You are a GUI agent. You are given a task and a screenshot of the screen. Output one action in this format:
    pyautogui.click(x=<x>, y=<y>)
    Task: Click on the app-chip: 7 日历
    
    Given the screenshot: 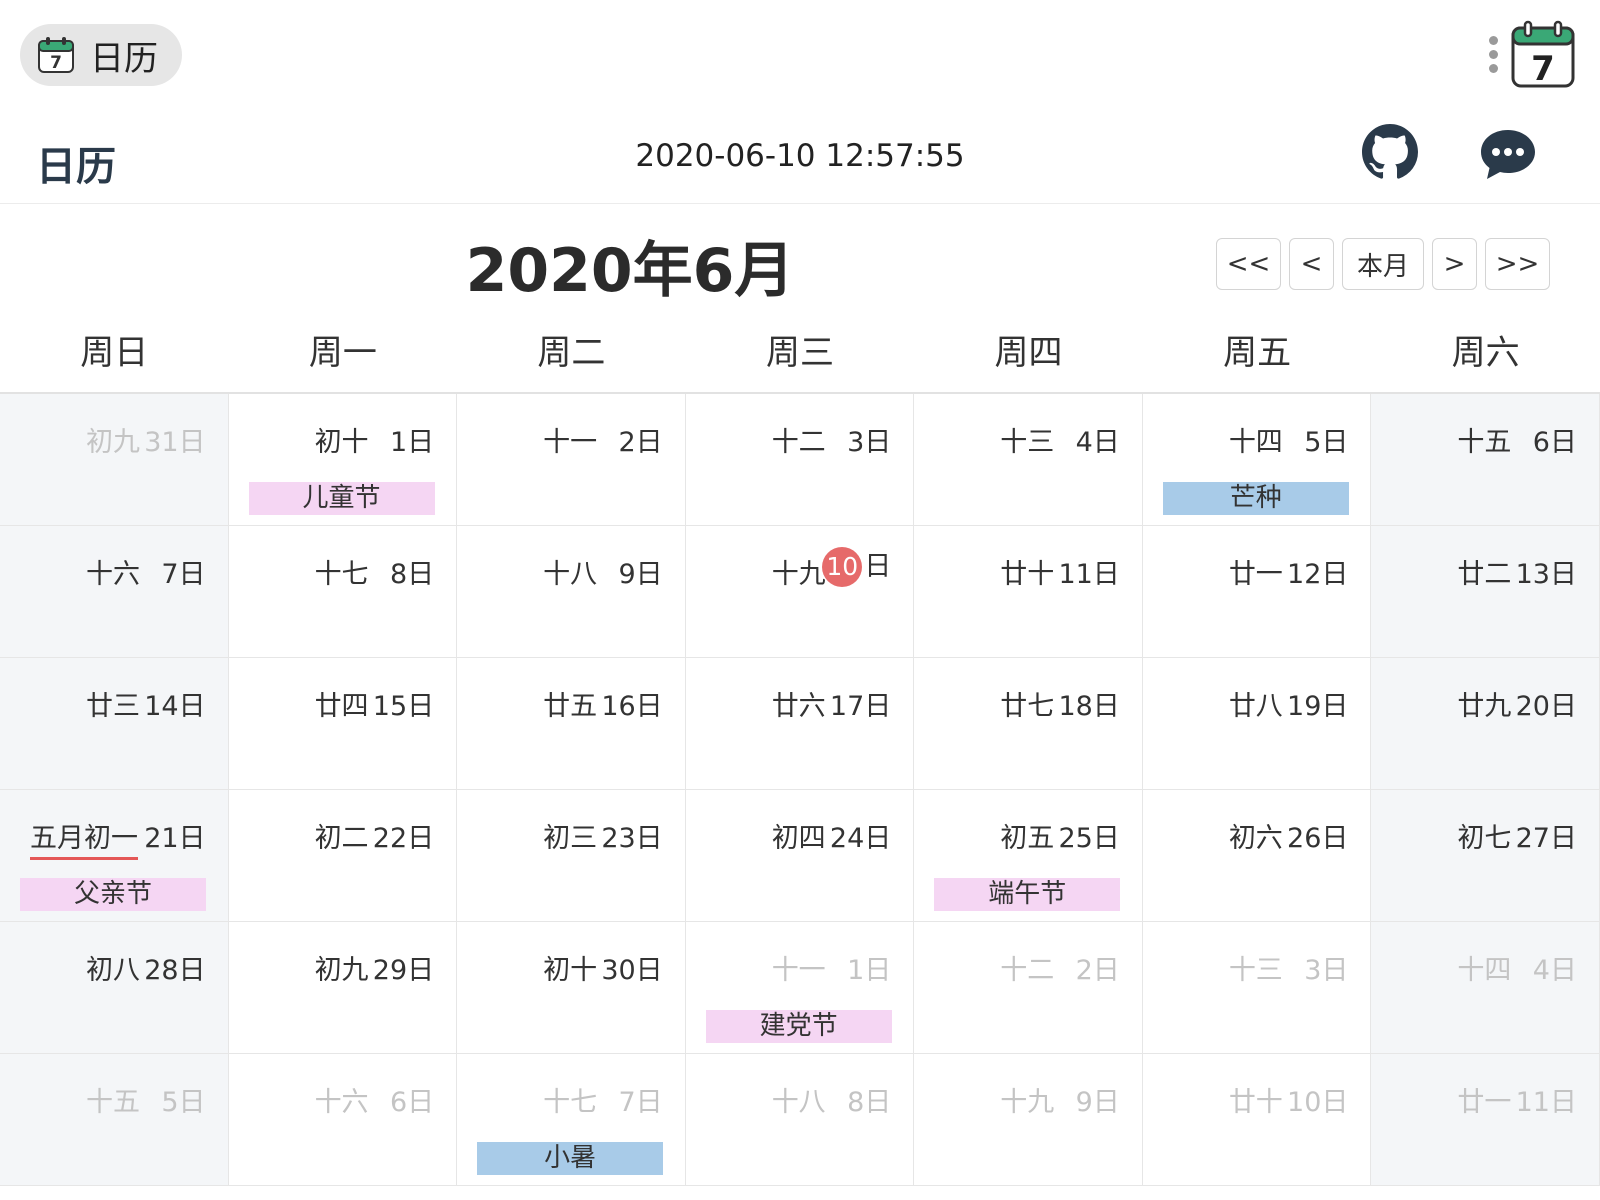 What is the action you would take?
    pyautogui.click(x=101, y=55)
    